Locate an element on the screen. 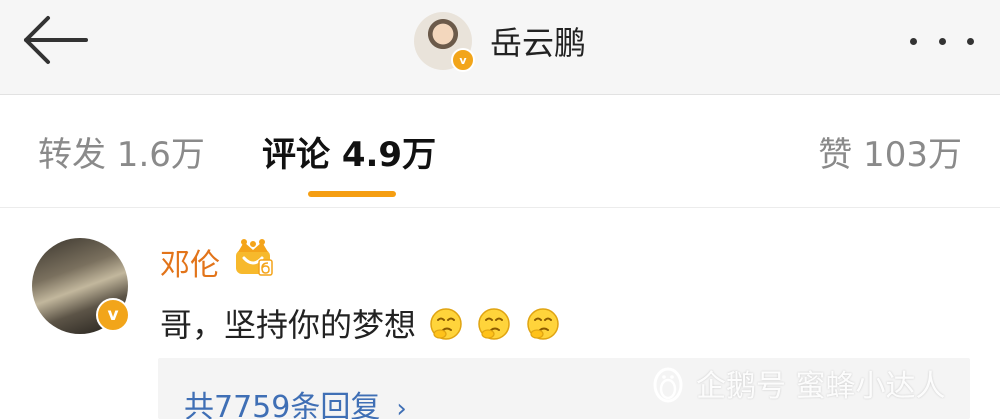 The width and height of the screenshot is (1000, 419). watermark: 企鹅号 蜜蜂小达人 is located at coordinates (798, 383).